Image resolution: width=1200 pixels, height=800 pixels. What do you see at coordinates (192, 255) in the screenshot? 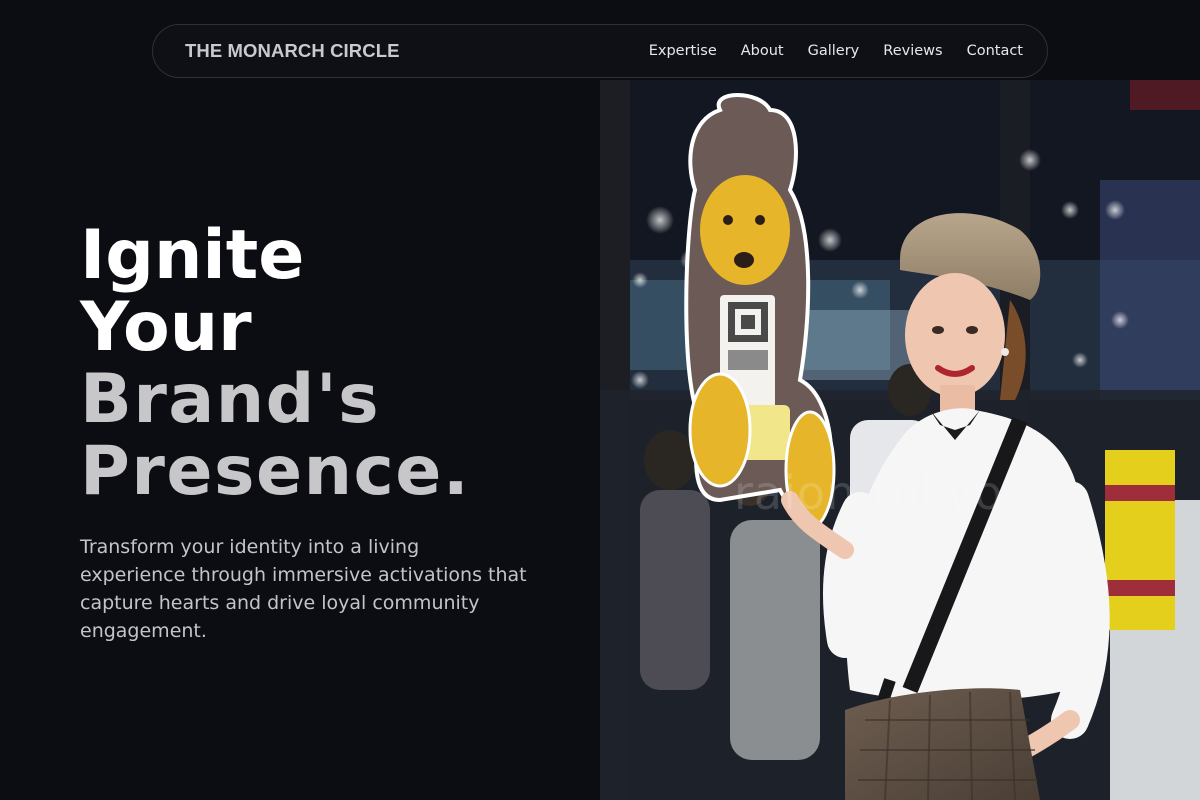
I see `hero-title-line-1: Ignite` at bounding box center [192, 255].